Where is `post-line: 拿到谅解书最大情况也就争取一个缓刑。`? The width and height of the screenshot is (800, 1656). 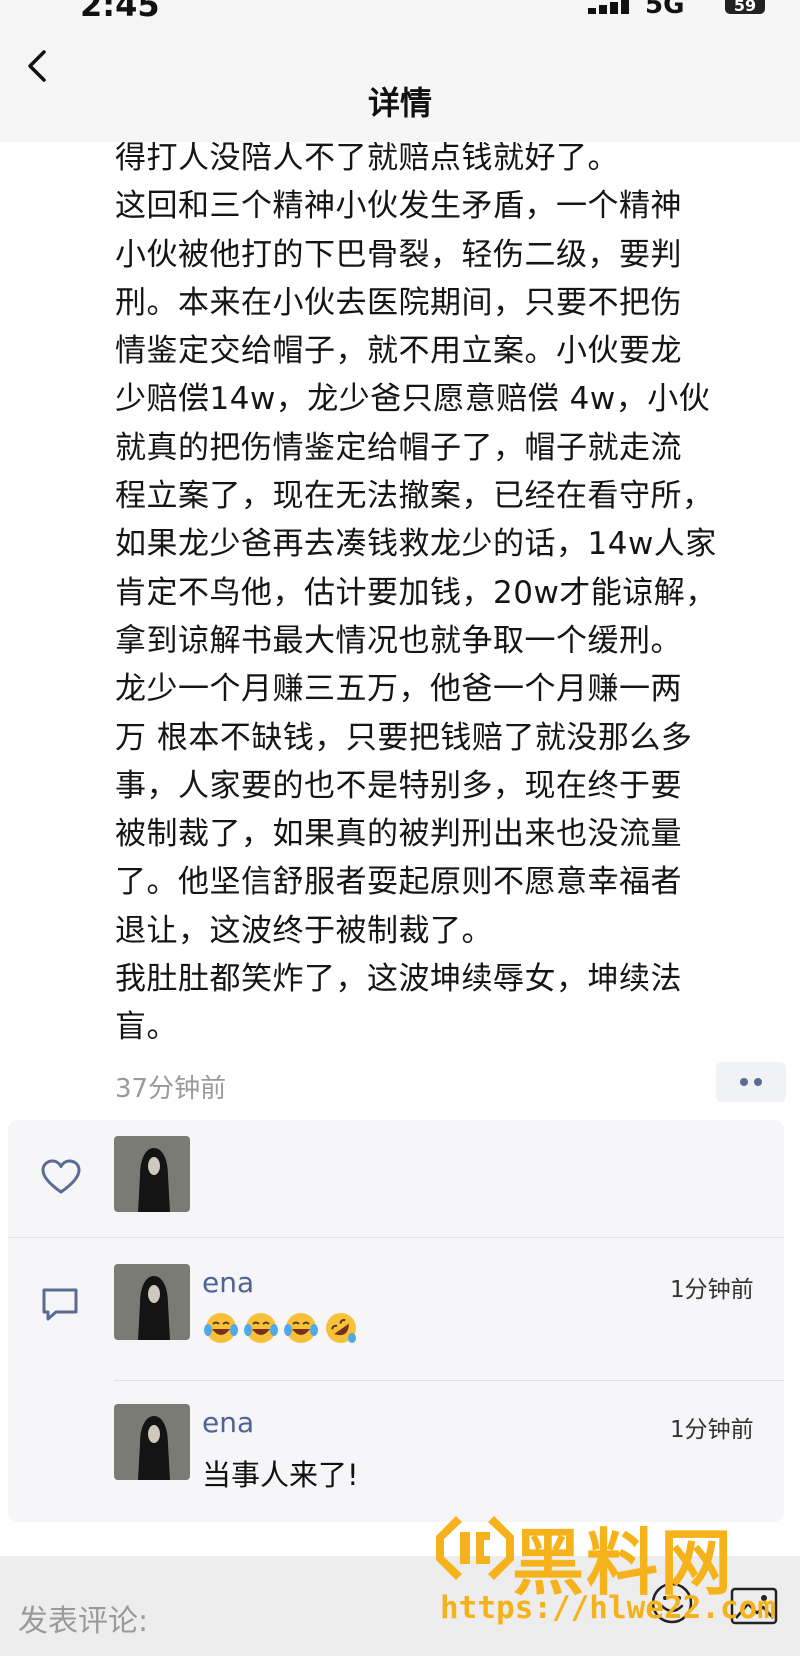
post-line: 拿到谅解书最大情况也就争取一个缓刑。 is located at coordinates (398, 640).